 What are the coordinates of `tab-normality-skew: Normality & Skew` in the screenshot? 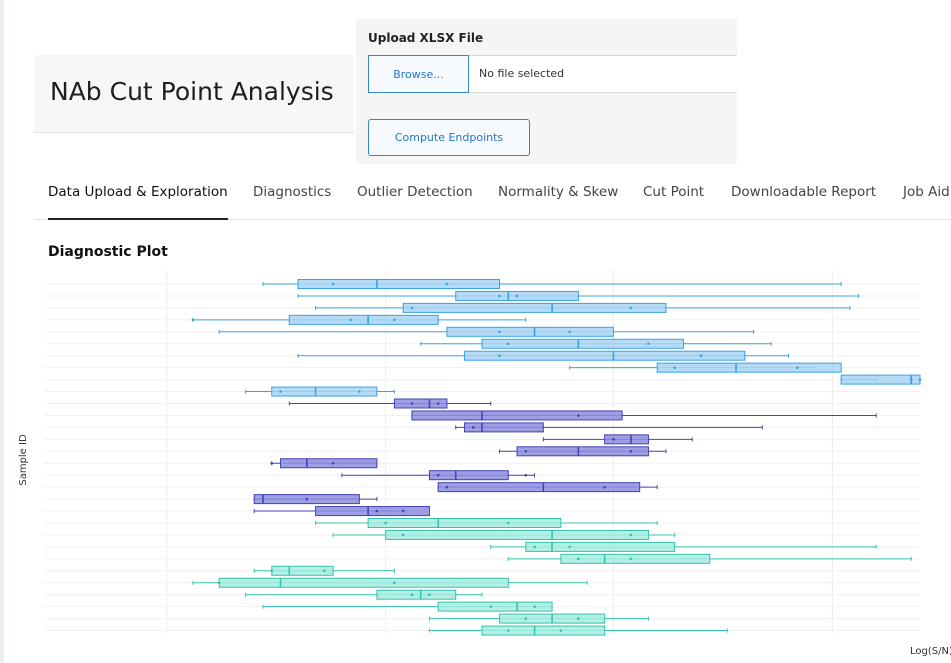 It's located at (558, 194).